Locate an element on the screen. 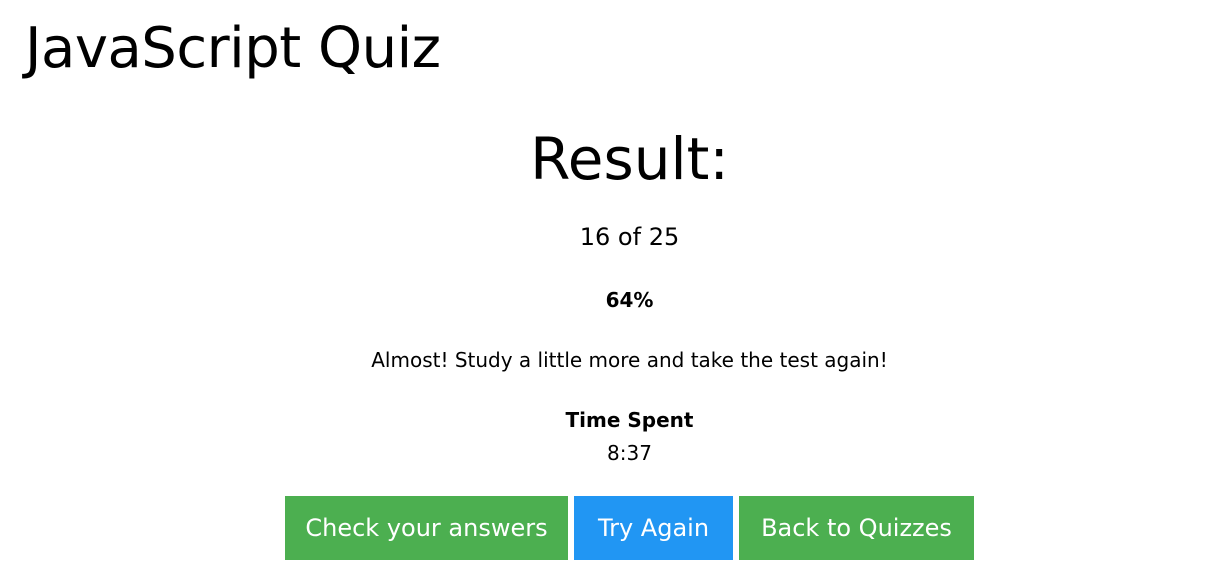 The image size is (1221, 575). time-spent-label: Time Spent is located at coordinates (629, 420).